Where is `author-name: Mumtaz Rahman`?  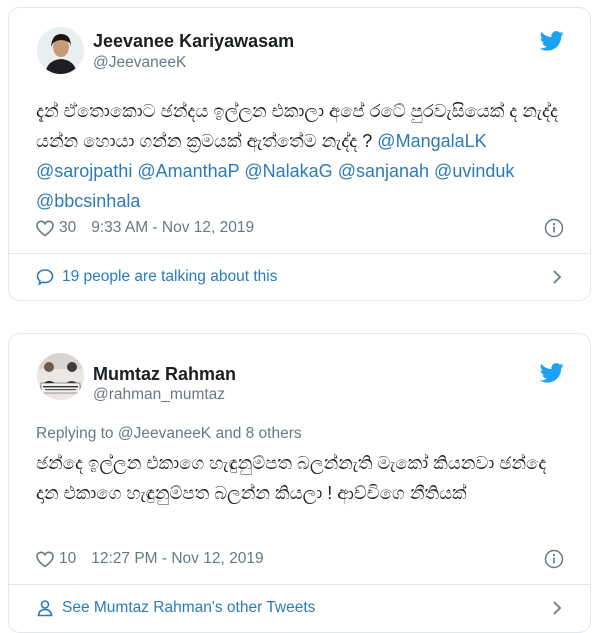
author-name: Mumtaz Rahman is located at coordinates (164, 374).